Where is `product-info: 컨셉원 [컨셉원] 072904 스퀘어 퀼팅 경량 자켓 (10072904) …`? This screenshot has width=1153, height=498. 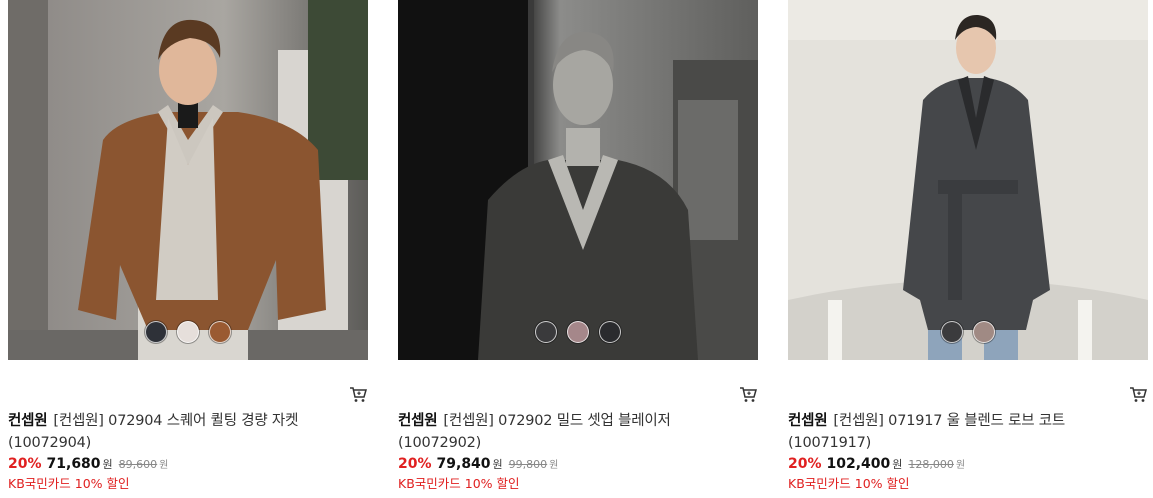 product-info: 컨셉원 [컨셉원] 072904 스퀘어 퀼팅 경량 자켓 (10072904) … is located at coordinates (188, 451).